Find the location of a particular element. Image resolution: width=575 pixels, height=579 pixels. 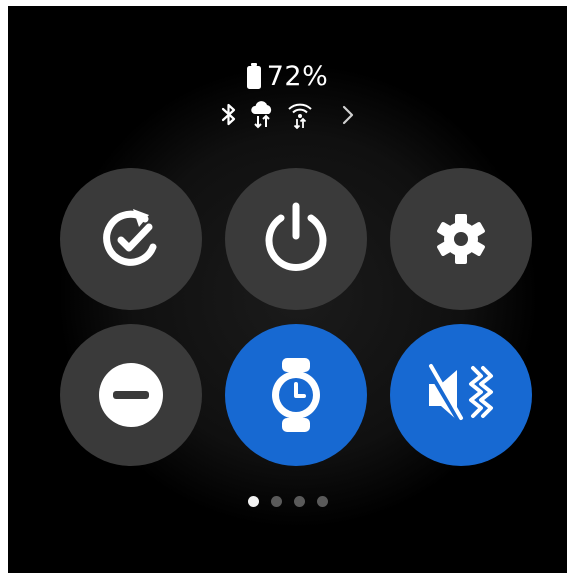

sync-check-icon is located at coordinates (130, 237).